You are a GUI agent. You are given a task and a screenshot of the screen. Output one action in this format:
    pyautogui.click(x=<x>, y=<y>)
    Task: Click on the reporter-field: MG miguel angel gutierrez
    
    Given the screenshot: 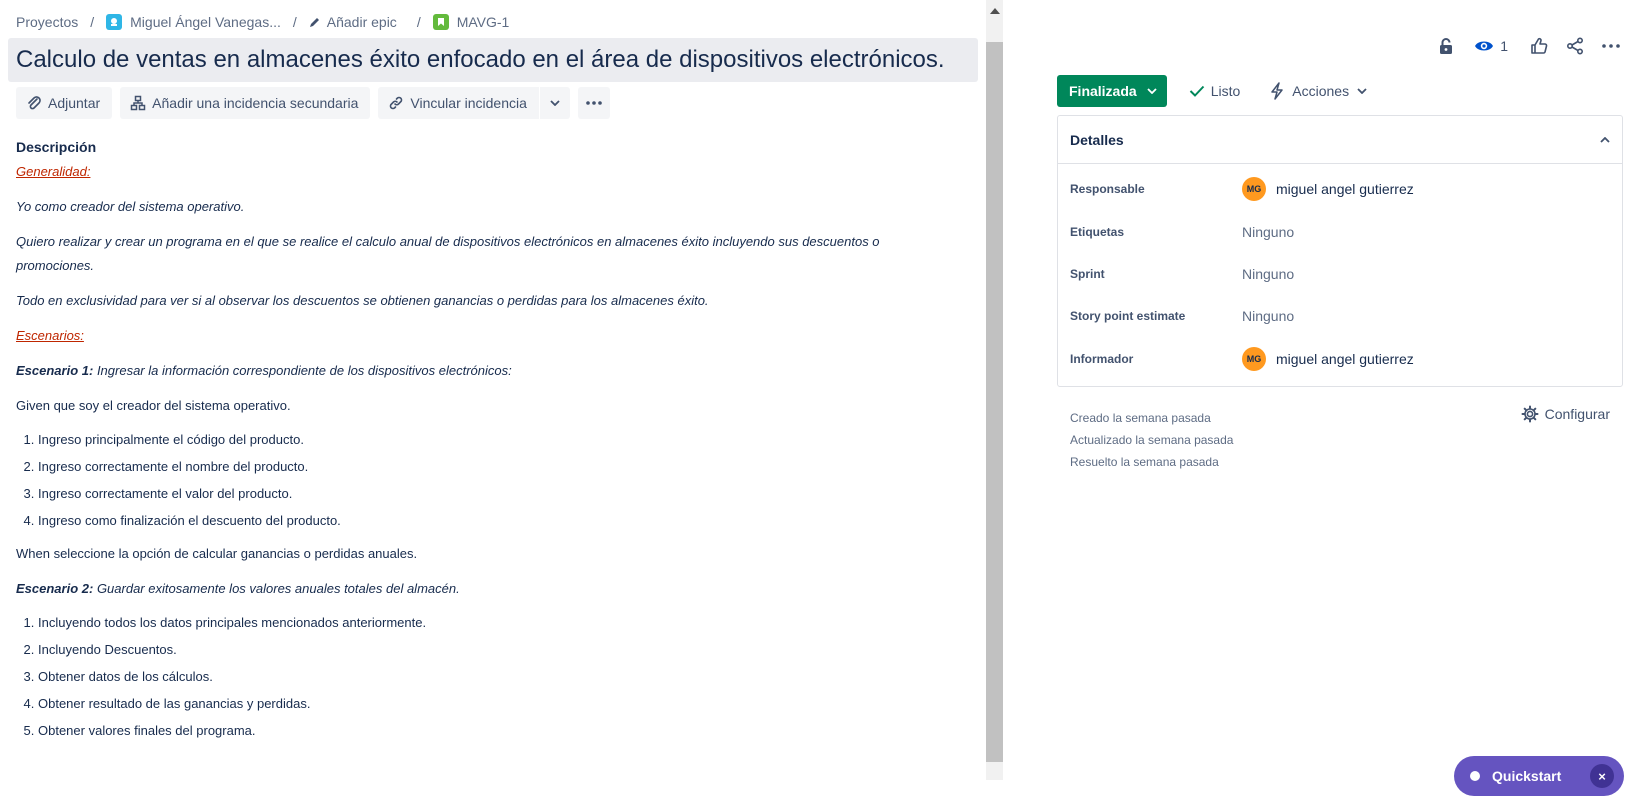 What is the action you would take?
    pyautogui.click(x=1328, y=359)
    